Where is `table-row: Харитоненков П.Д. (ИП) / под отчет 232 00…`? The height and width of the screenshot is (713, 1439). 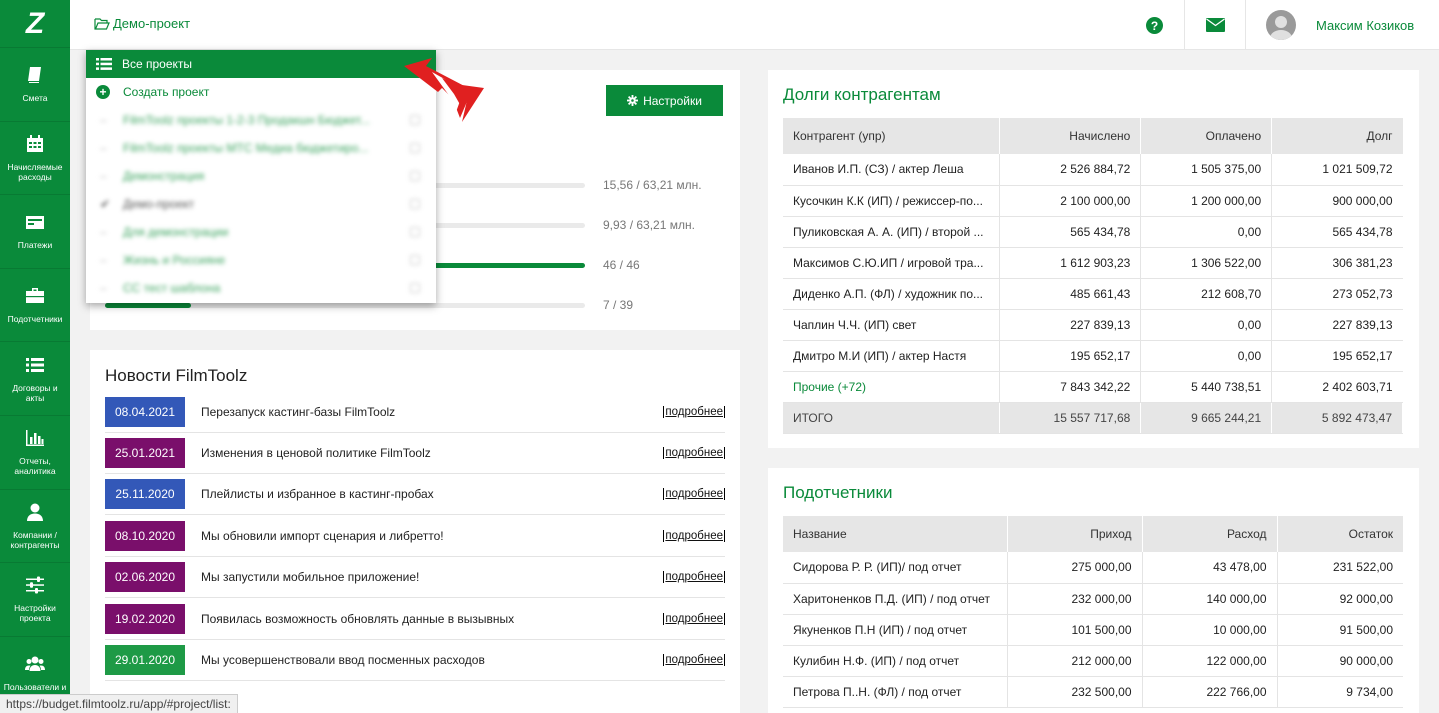
table-row: Харитоненков П.Д. (ИП) / под отчет 232 00… is located at coordinates (1093, 599).